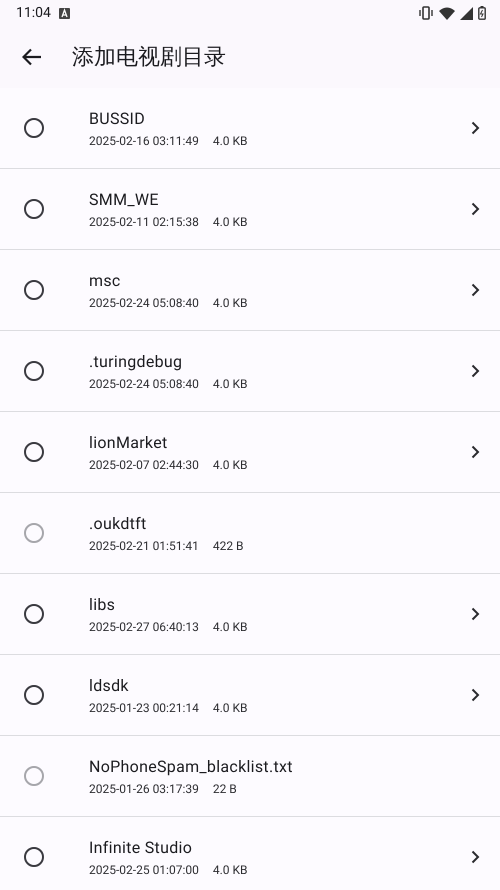 The width and height of the screenshot is (500, 890). Describe the element at coordinates (447, 13) in the screenshot. I see `wifi-icon` at that location.